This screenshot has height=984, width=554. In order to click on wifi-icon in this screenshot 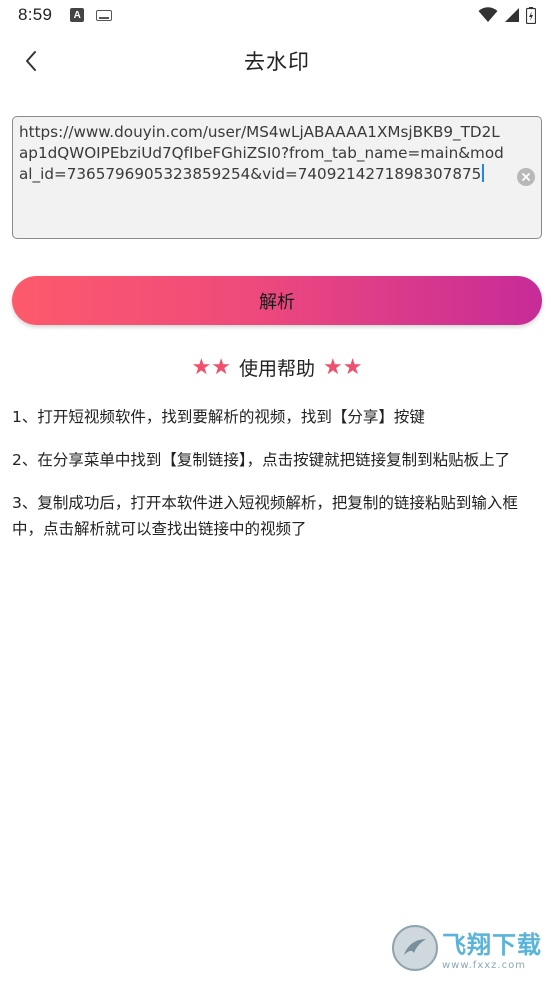, I will do `click(488, 14)`.